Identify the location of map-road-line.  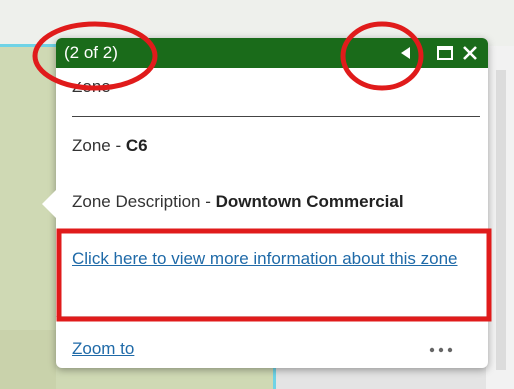
(30, 45).